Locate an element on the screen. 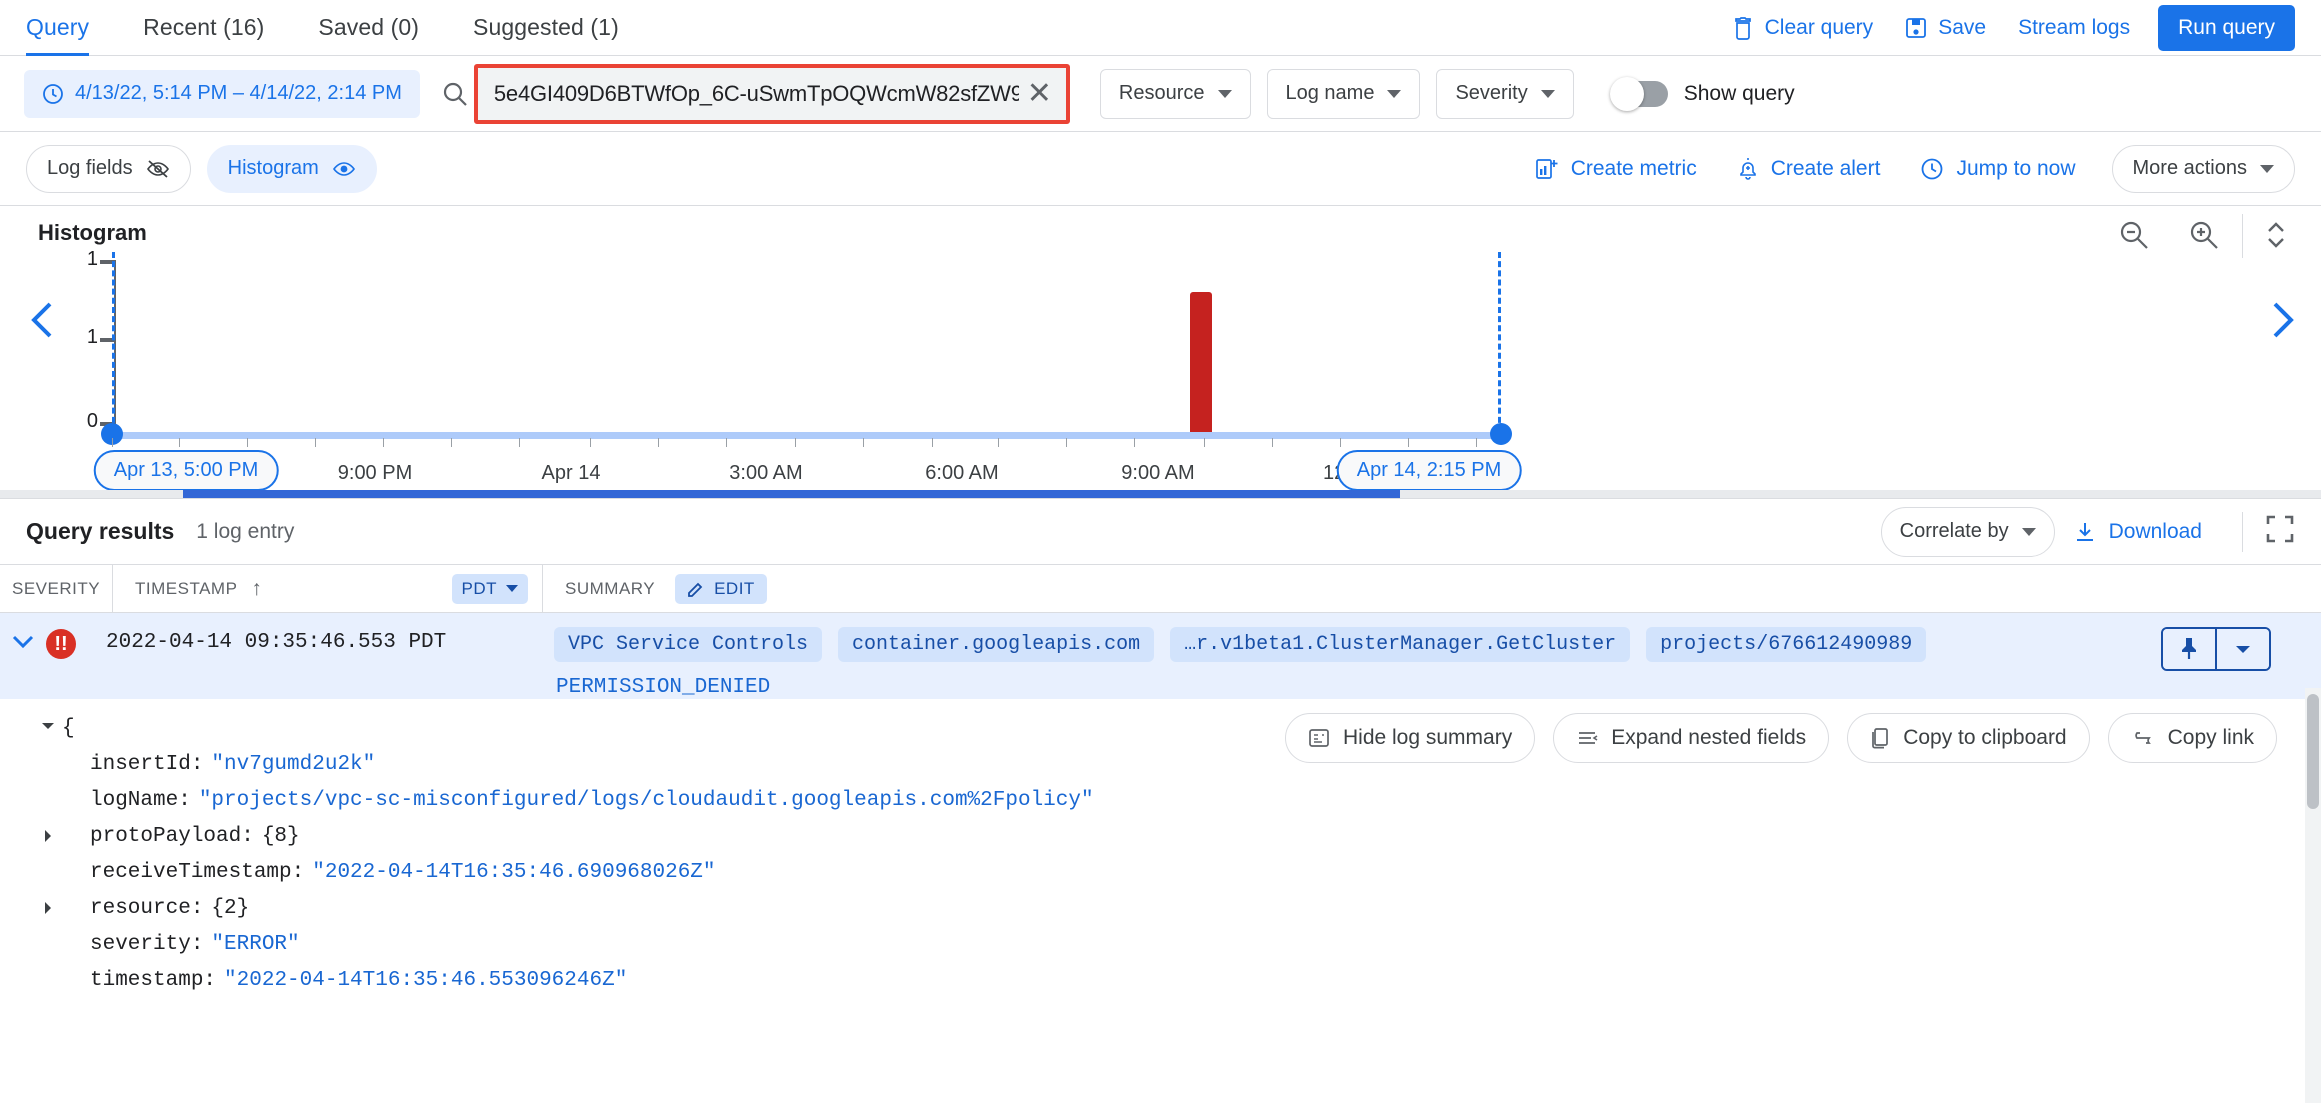 This screenshot has height=1103, width=2321. x-tick-label: 9:00 PM is located at coordinates (375, 473).